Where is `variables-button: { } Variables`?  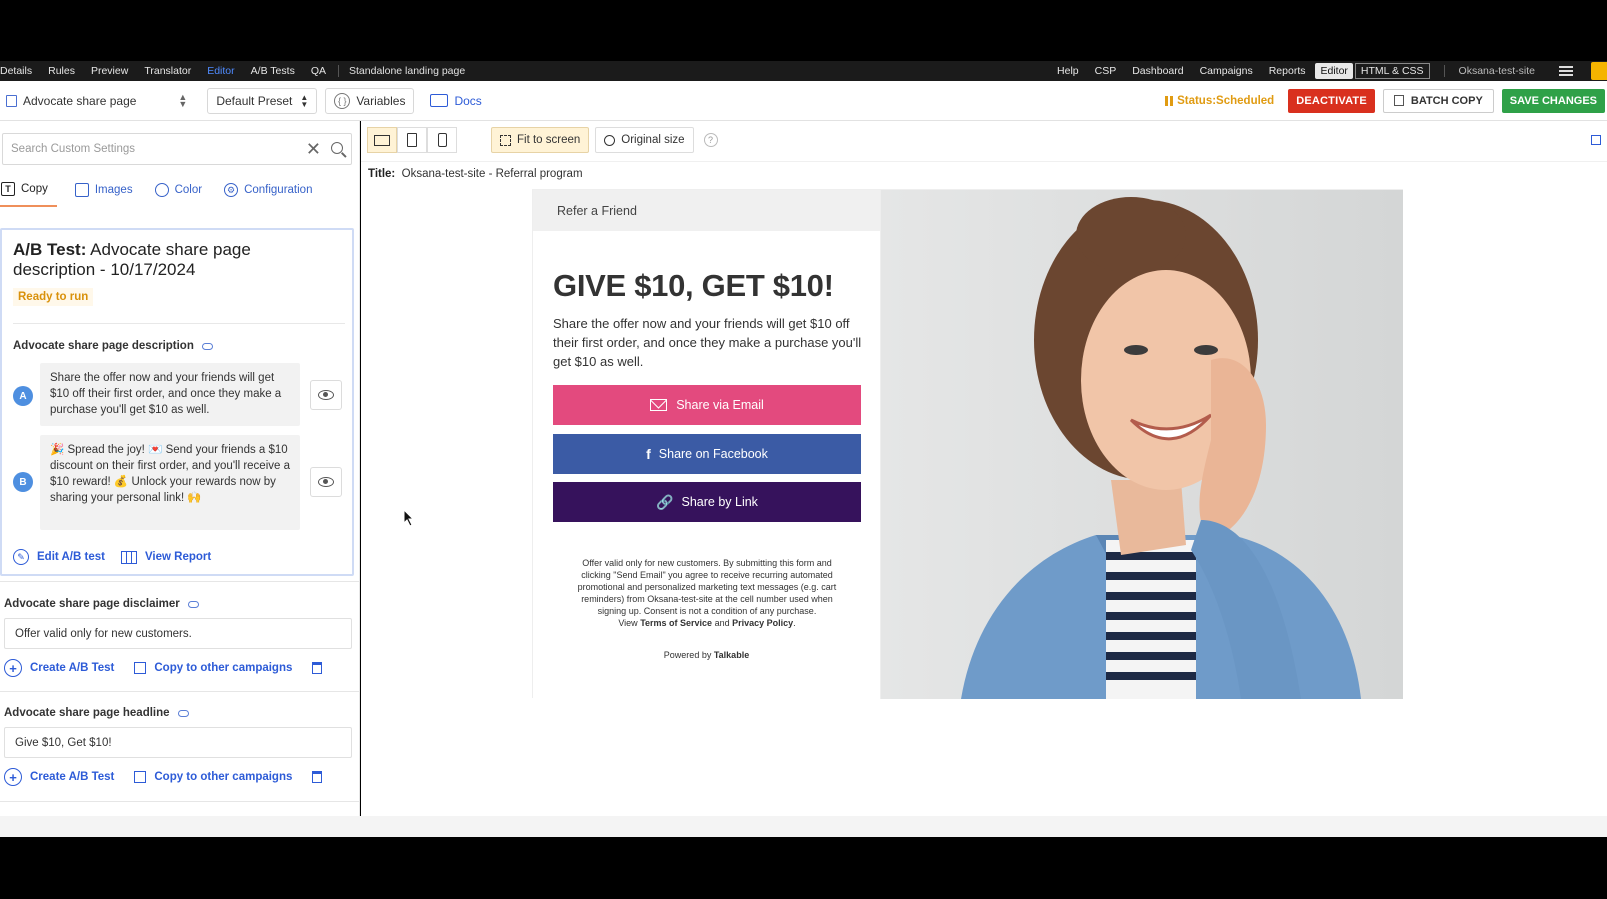 variables-button: { } Variables is located at coordinates (370, 100).